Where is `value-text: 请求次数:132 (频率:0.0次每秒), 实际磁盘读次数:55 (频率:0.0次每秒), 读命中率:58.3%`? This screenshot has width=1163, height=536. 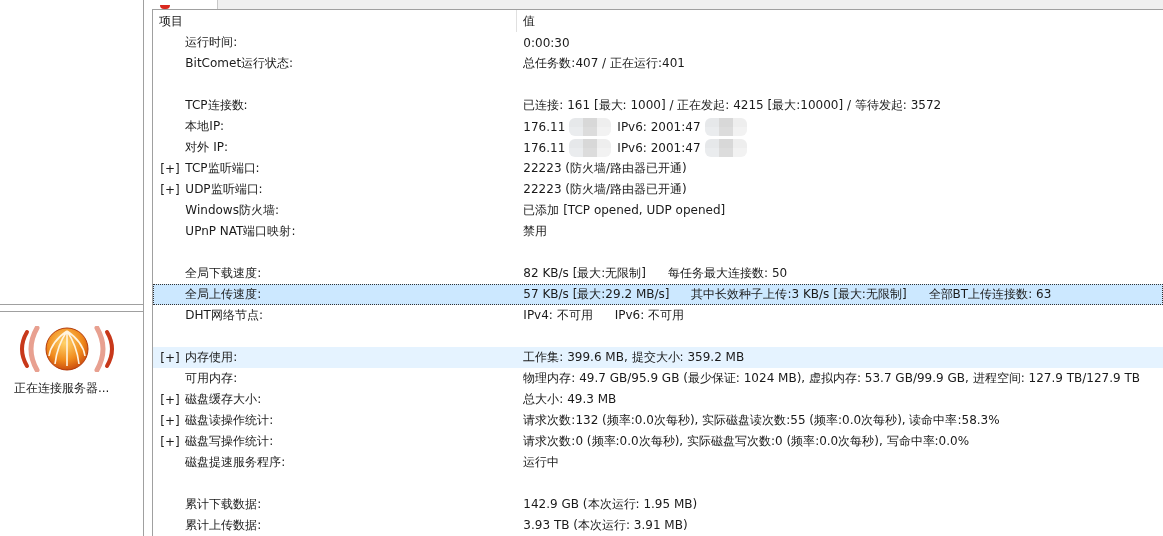
value-text: 请求次数:132 (频率:0.0次每秒), 实际磁盘读次数:55 (频率:0.0次每秒), 读命中率:58.3% is located at coordinates (761, 420).